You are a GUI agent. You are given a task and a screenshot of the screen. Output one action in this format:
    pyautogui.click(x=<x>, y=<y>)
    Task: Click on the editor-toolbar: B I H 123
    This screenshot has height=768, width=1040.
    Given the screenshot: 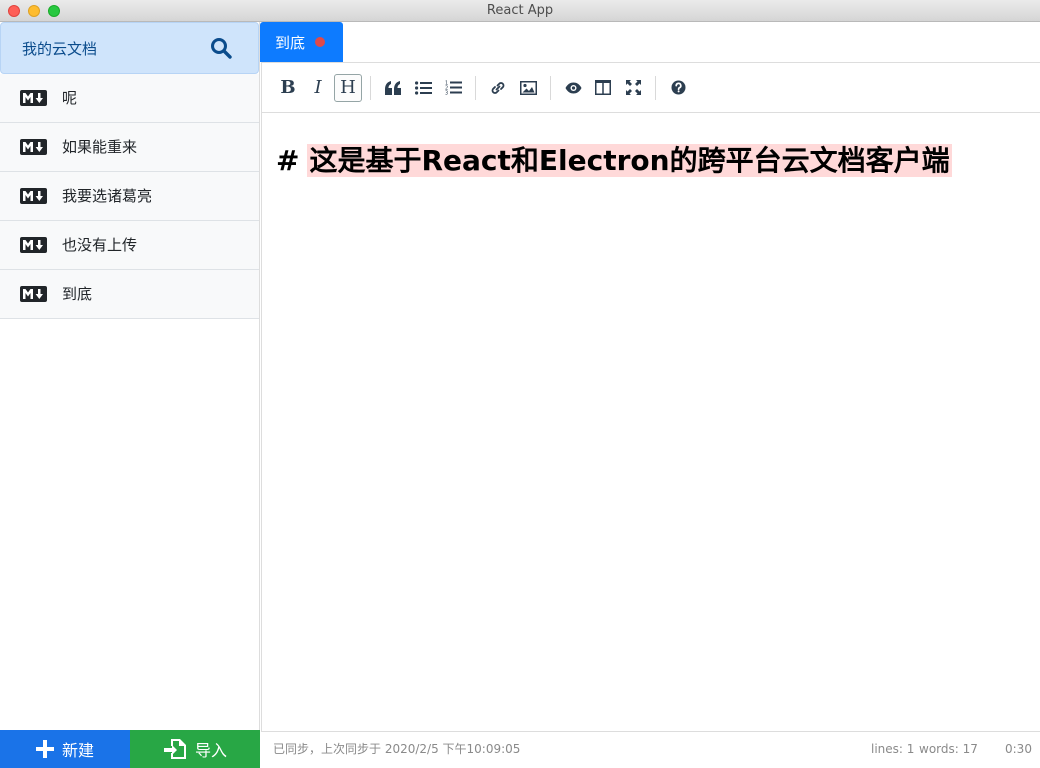 What is the action you would take?
    pyautogui.click(x=651, y=88)
    